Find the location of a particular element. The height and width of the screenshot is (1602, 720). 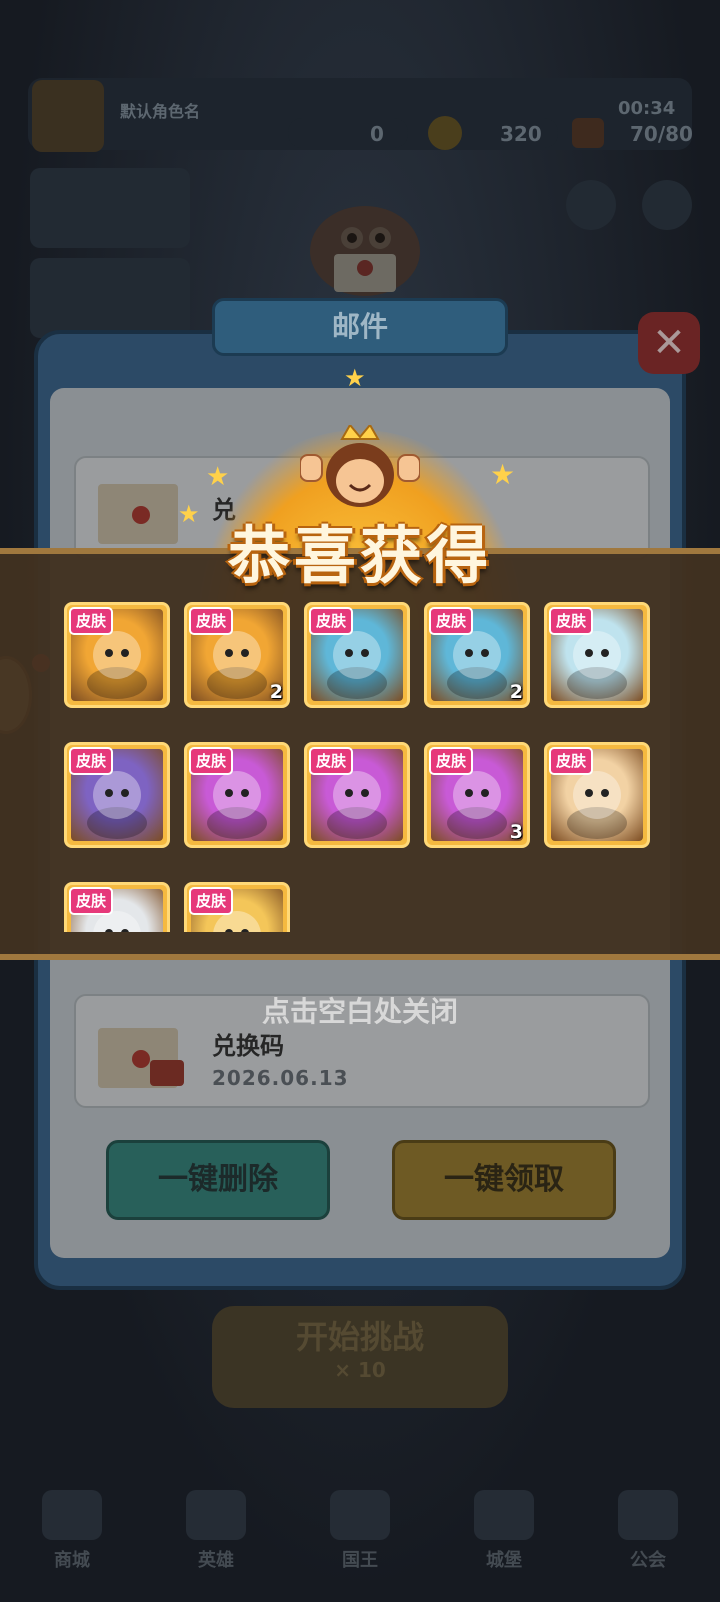

delete-all-button: 一键删除 is located at coordinates (218, 1180).